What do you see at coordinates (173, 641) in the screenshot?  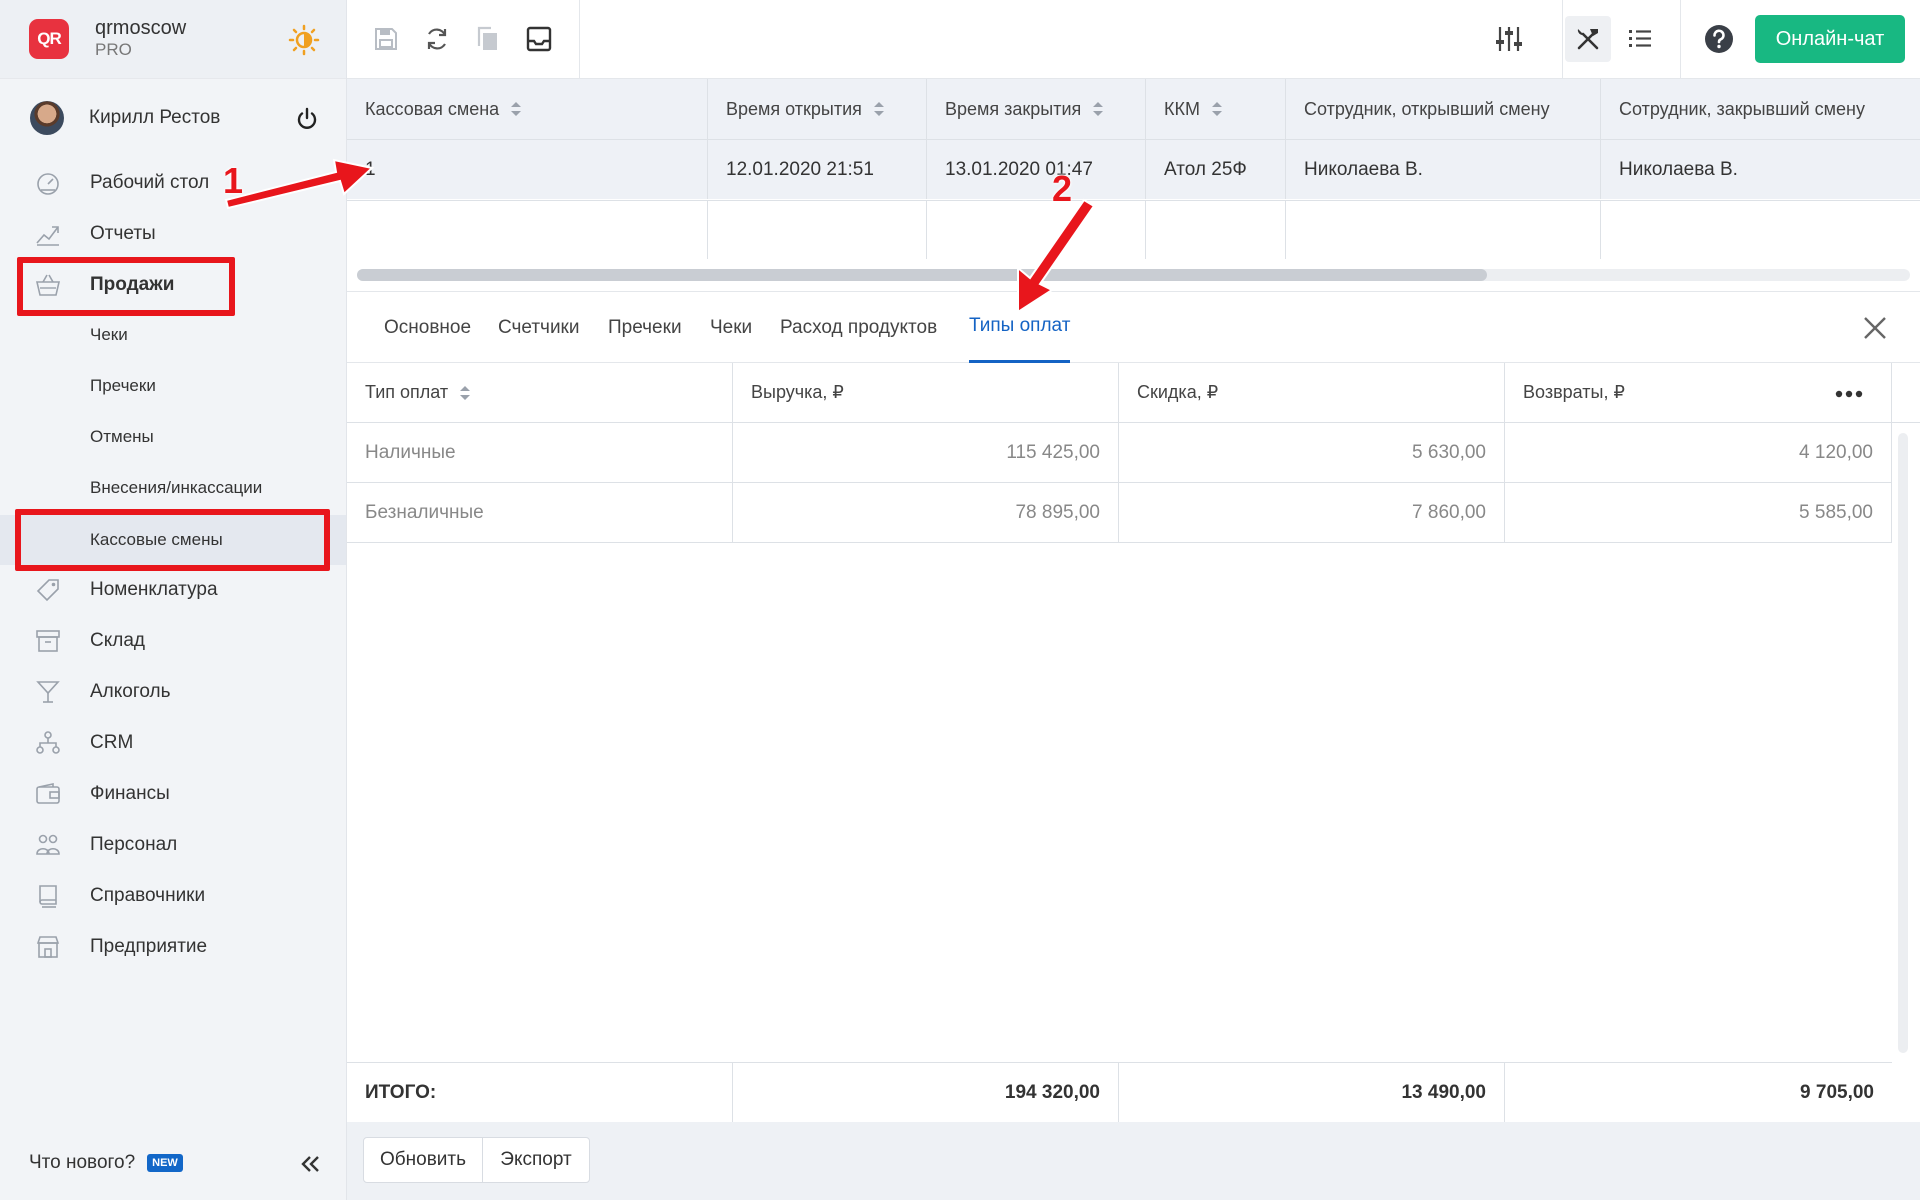 I see `sidebar-item-warehouse: Склад` at bounding box center [173, 641].